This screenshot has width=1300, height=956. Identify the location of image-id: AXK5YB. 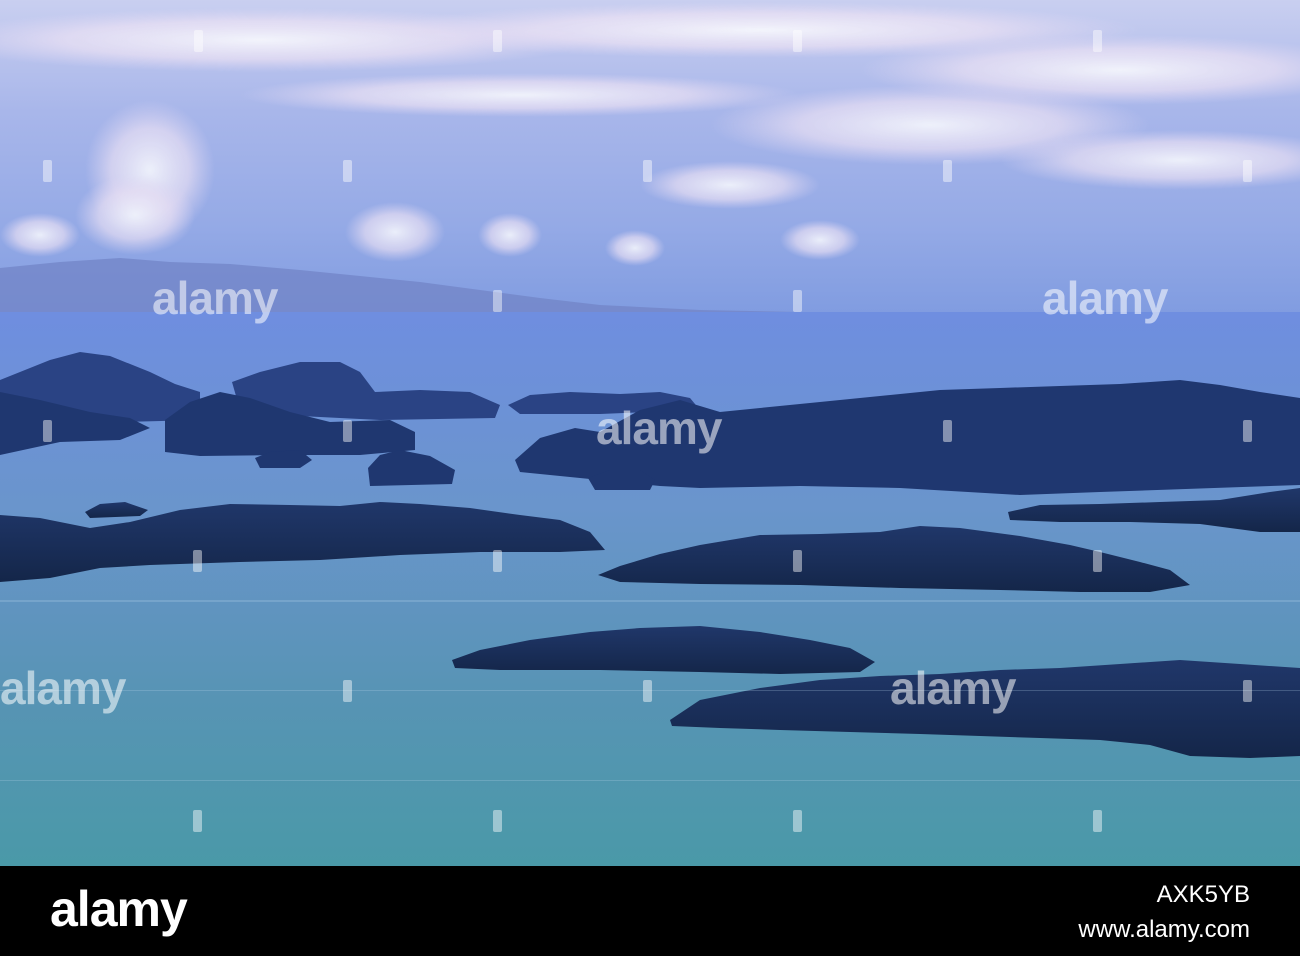
(1203, 894).